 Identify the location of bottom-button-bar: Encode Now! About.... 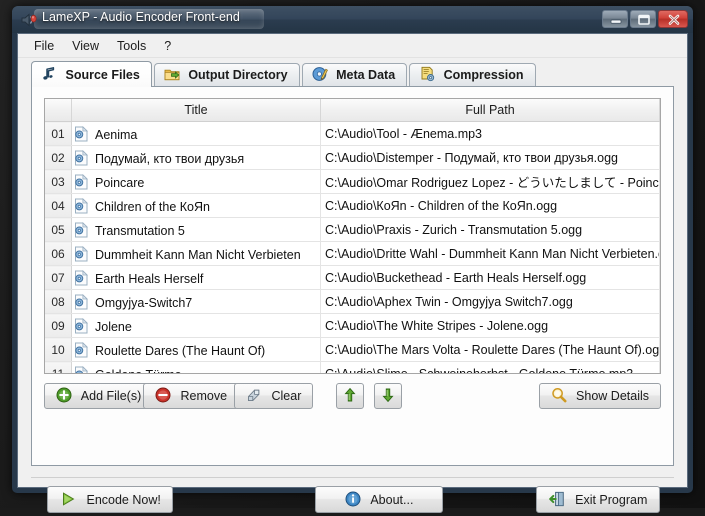
(352, 499).